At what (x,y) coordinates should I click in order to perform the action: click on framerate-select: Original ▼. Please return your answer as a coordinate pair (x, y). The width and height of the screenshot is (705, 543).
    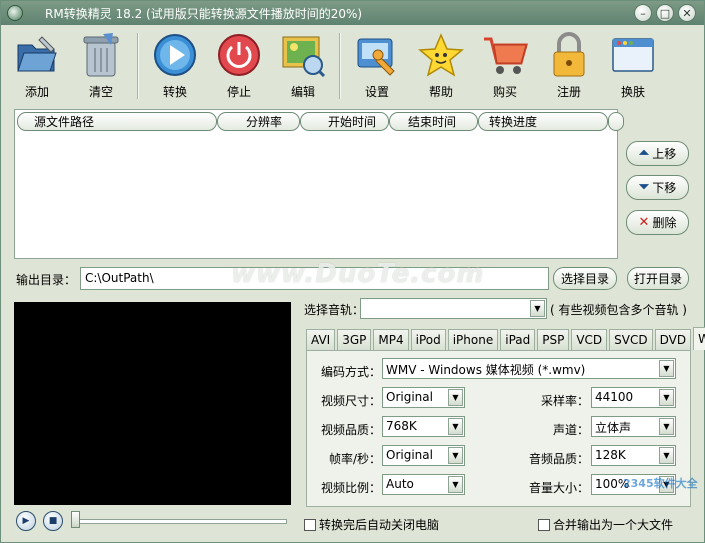
    Looking at the image, I should click on (423, 455).